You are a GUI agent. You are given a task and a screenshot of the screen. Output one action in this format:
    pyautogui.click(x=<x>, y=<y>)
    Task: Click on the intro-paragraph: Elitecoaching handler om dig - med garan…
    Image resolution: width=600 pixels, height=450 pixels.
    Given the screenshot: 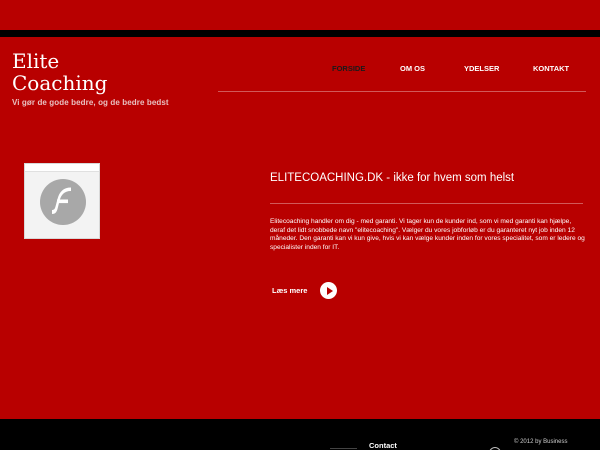 What is the action you would take?
    pyautogui.click(x=427, y=234)
    